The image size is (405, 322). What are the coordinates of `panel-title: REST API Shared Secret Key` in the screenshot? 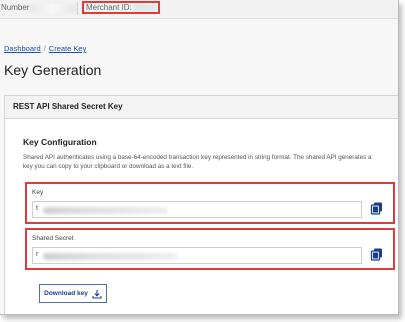 It's located at (201, 107).